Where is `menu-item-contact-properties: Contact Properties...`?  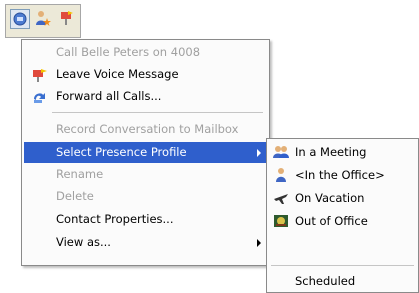
menu-item-contact-properties: Contact Properties... is located at coordinates (145, 219).